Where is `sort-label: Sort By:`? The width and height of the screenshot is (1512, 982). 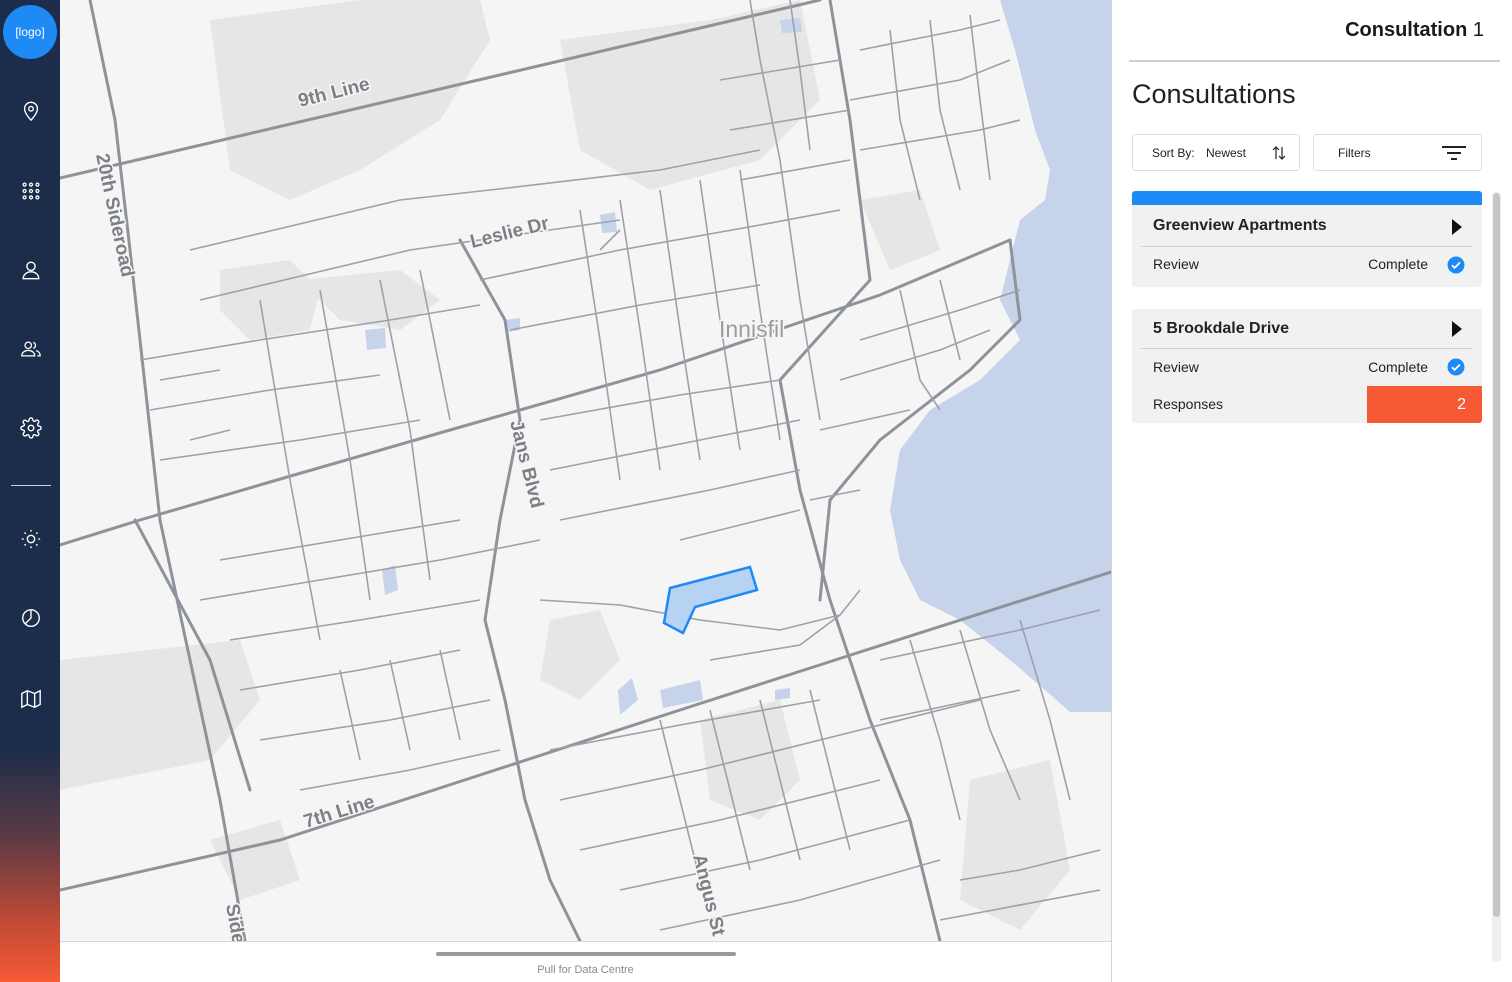
sort-label: Sort By: is located at coordinates (1173, 153).